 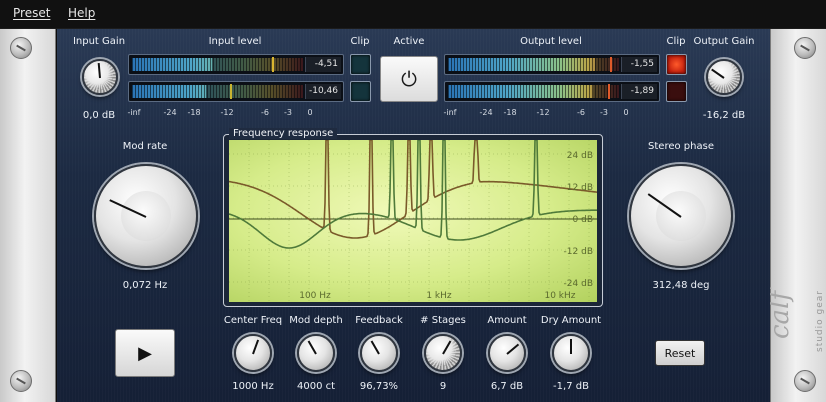 I want to click on mod-rate-knob, so click(x=146, y=216).